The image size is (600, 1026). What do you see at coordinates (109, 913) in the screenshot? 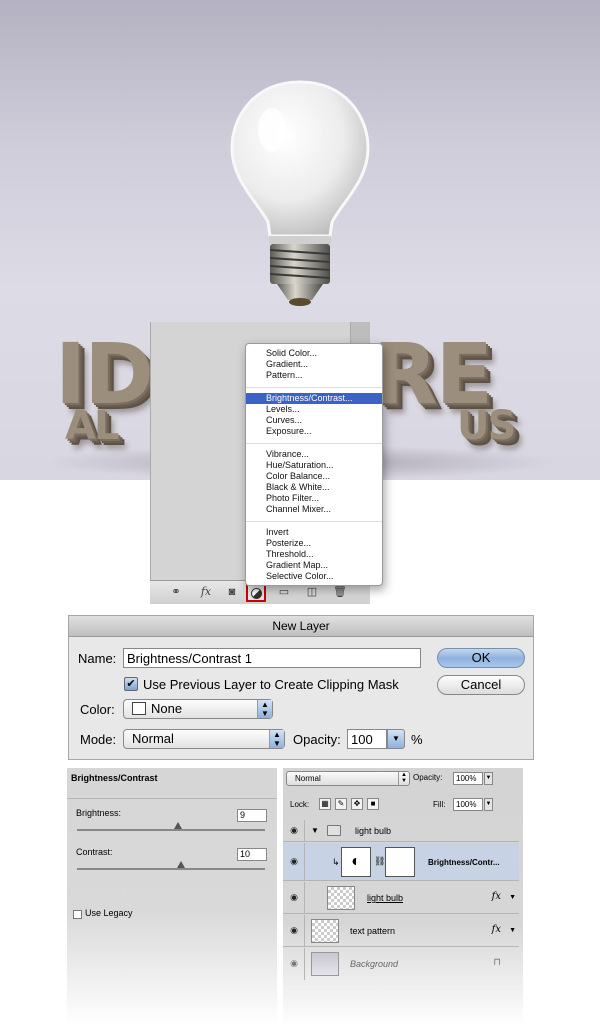
I see `use-legacy-label: Use Legacy` at bounding box center [109, 913].